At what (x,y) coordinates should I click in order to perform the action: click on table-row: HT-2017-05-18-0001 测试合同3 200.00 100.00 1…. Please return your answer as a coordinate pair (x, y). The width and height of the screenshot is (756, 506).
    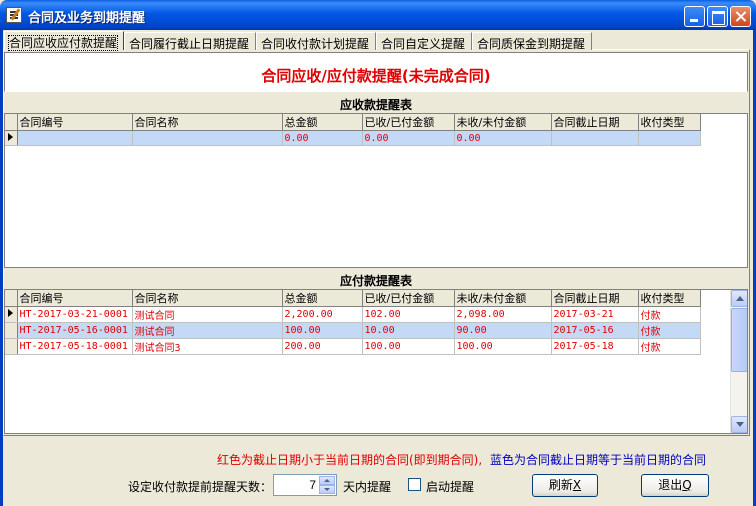
    Looking at the image, I should click on (353, 346).